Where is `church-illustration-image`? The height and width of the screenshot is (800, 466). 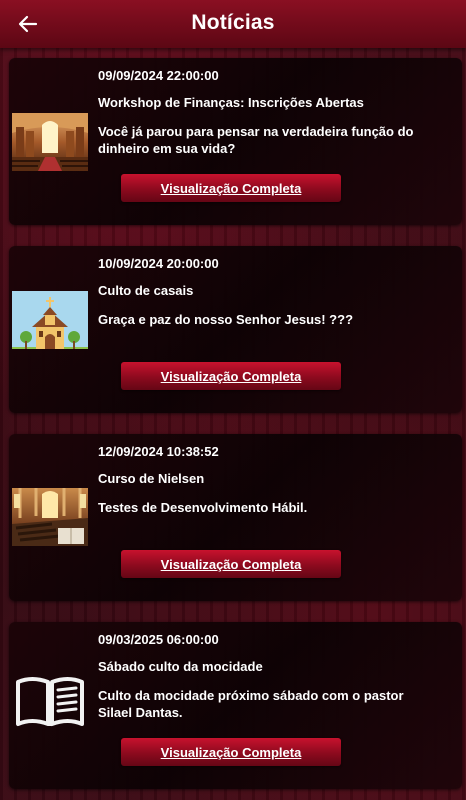
church-illustration-image is located at coordinates (50, 320).